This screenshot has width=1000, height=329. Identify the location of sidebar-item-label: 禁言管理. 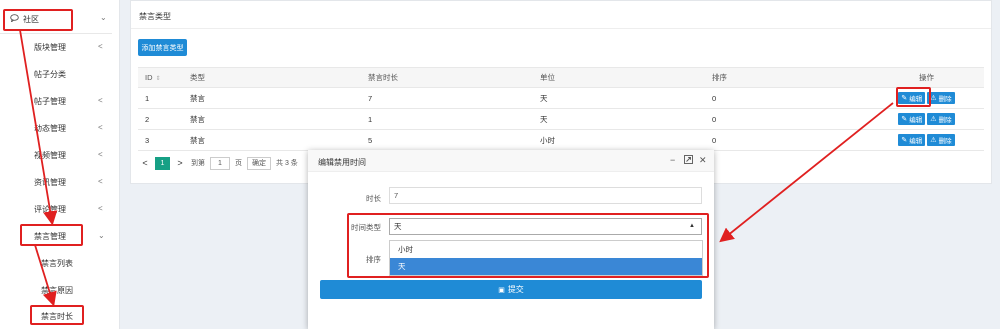
(50, 236).